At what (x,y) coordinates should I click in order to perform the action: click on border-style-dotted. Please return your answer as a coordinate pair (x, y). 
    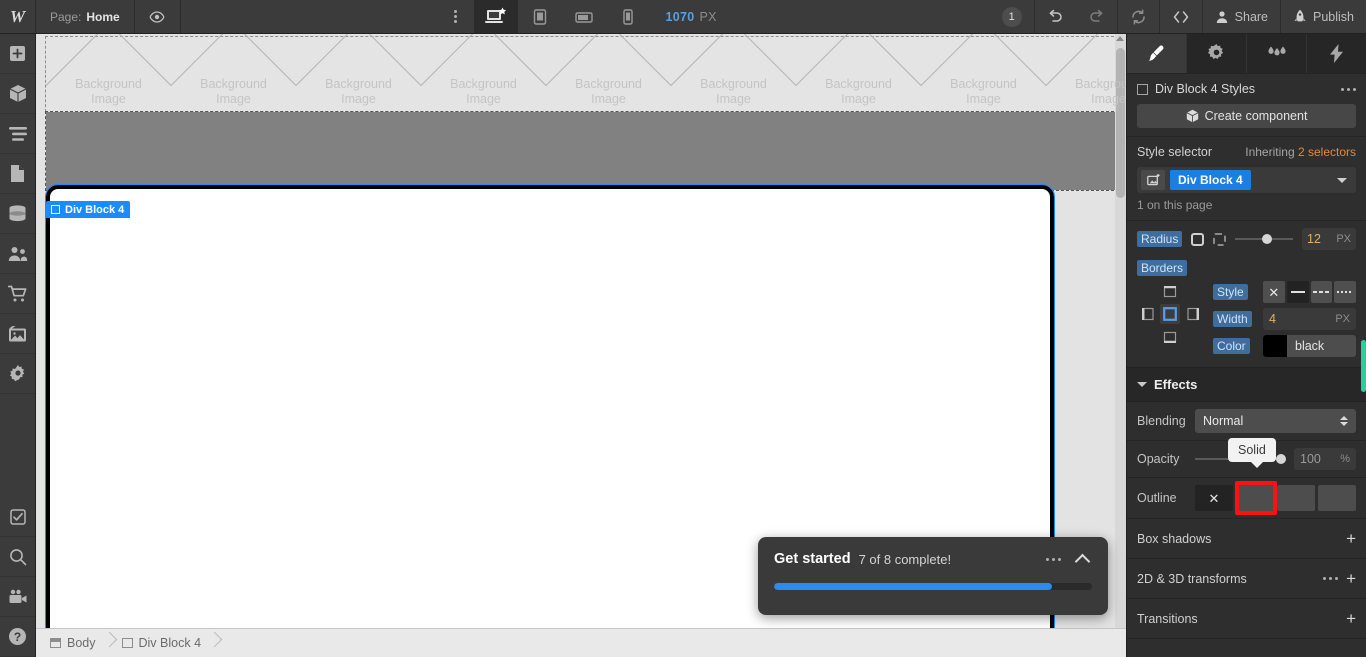
    Looking at the image, I should click on (1345, 292).